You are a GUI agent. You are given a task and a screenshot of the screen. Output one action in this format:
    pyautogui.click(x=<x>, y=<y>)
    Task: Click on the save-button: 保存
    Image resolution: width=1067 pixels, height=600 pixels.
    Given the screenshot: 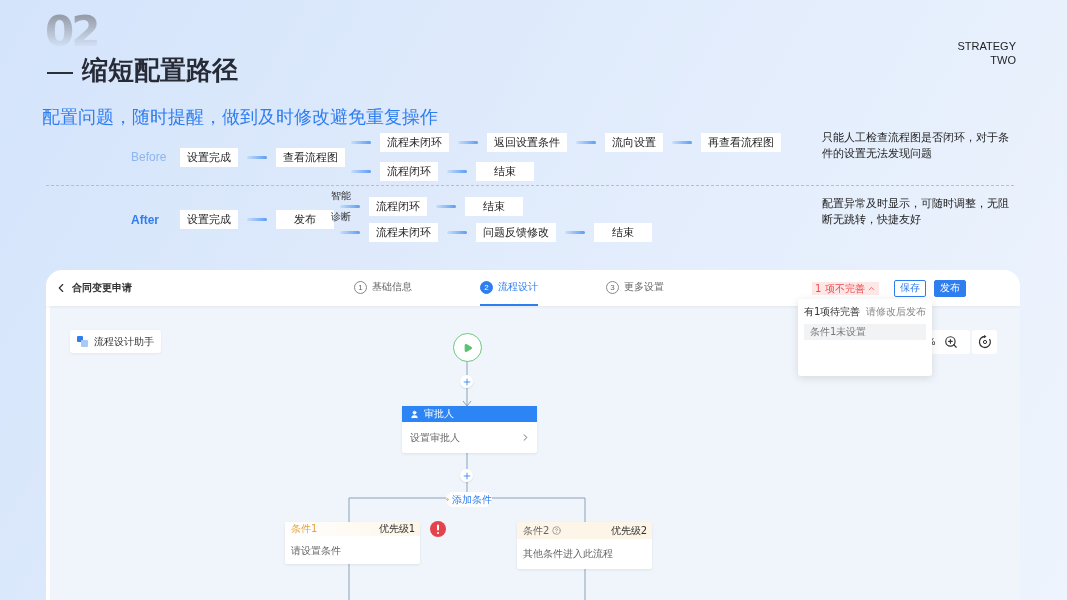 What is the action you would take?
    pyautogui.click(x=909, y=288)
    